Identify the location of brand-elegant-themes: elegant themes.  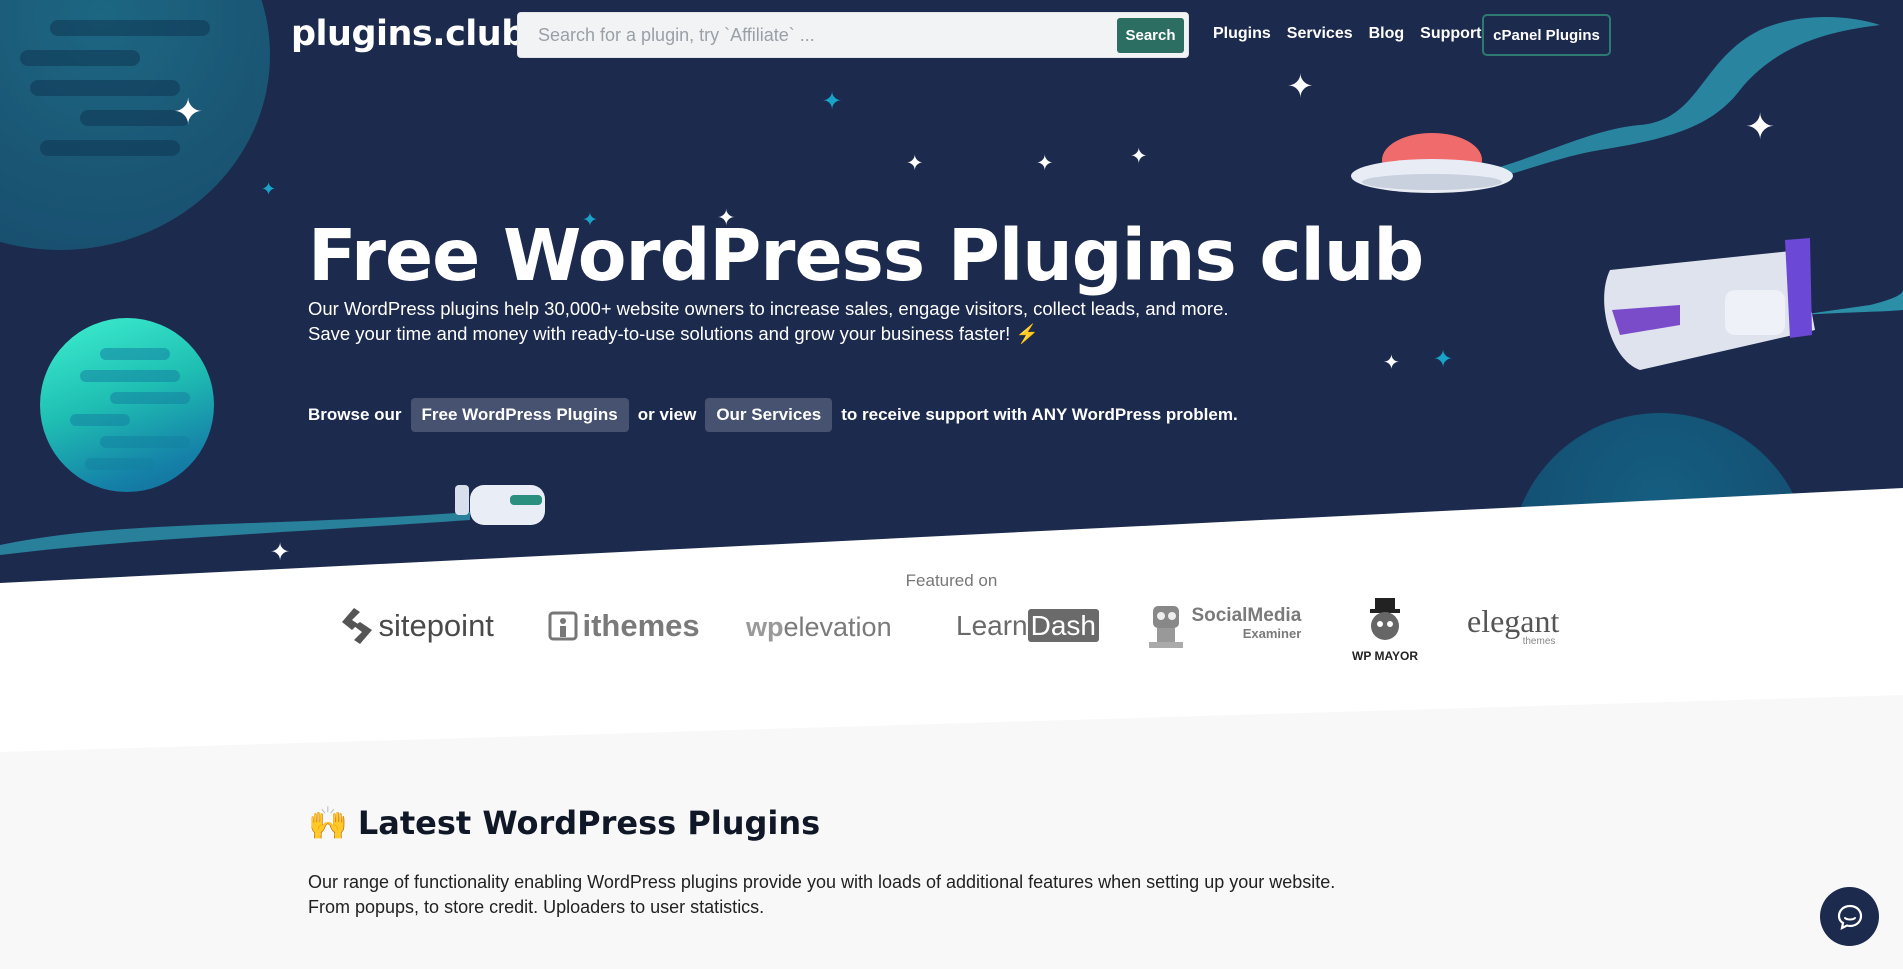
(1513, 625).